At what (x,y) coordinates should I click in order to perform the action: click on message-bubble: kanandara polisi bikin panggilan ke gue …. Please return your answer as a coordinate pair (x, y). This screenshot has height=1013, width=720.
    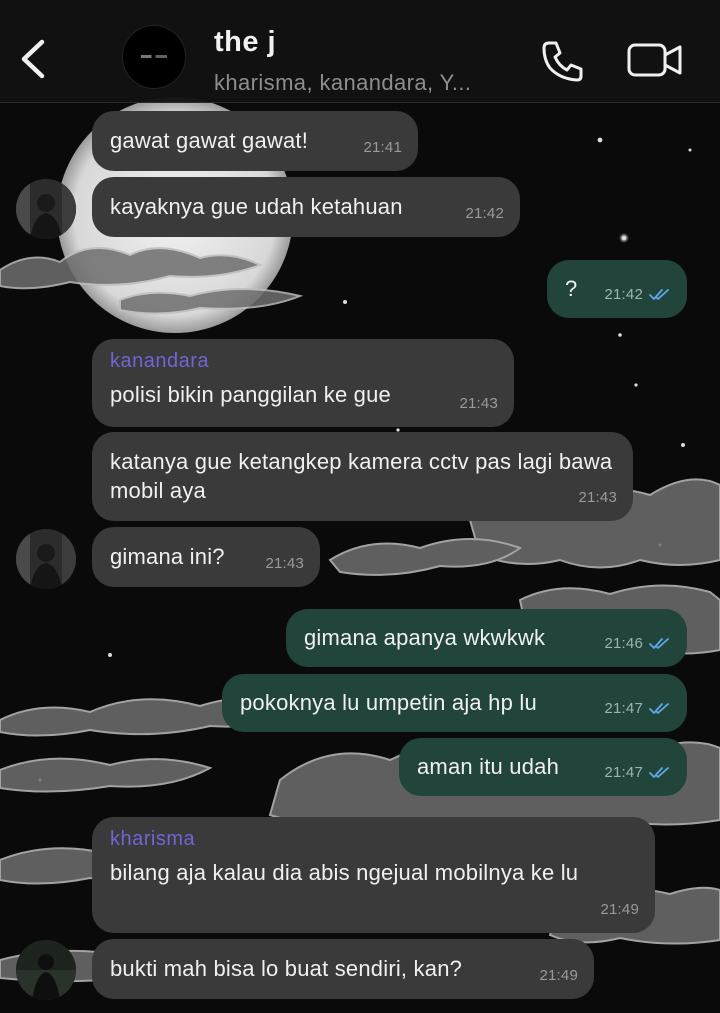
    Looking at the image, I should click on (303, 383).